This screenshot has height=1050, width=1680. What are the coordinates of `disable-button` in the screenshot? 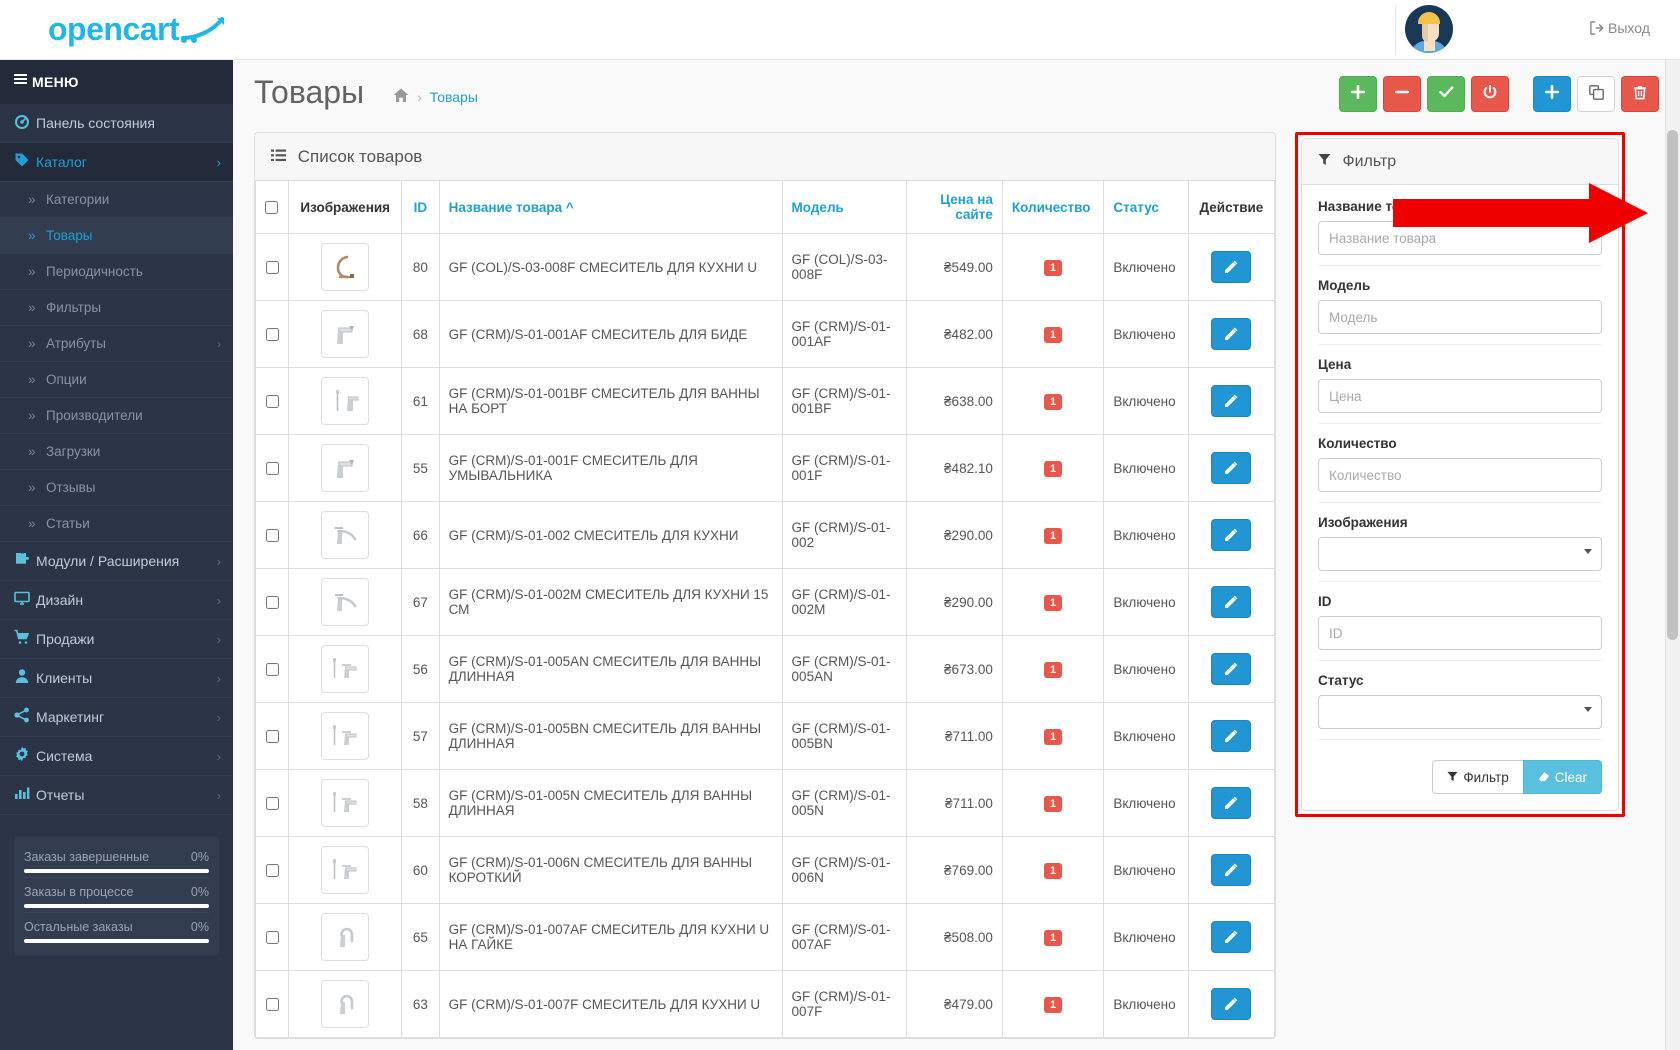 It's located at (1490, 94).